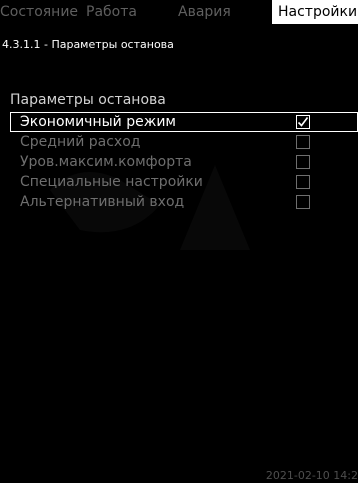 This screenshot has width=358, height=483. Describe the element at coordinates (106, 162) in the screenshot. I see `option-label: Уров.максим.комфорта` at that location.